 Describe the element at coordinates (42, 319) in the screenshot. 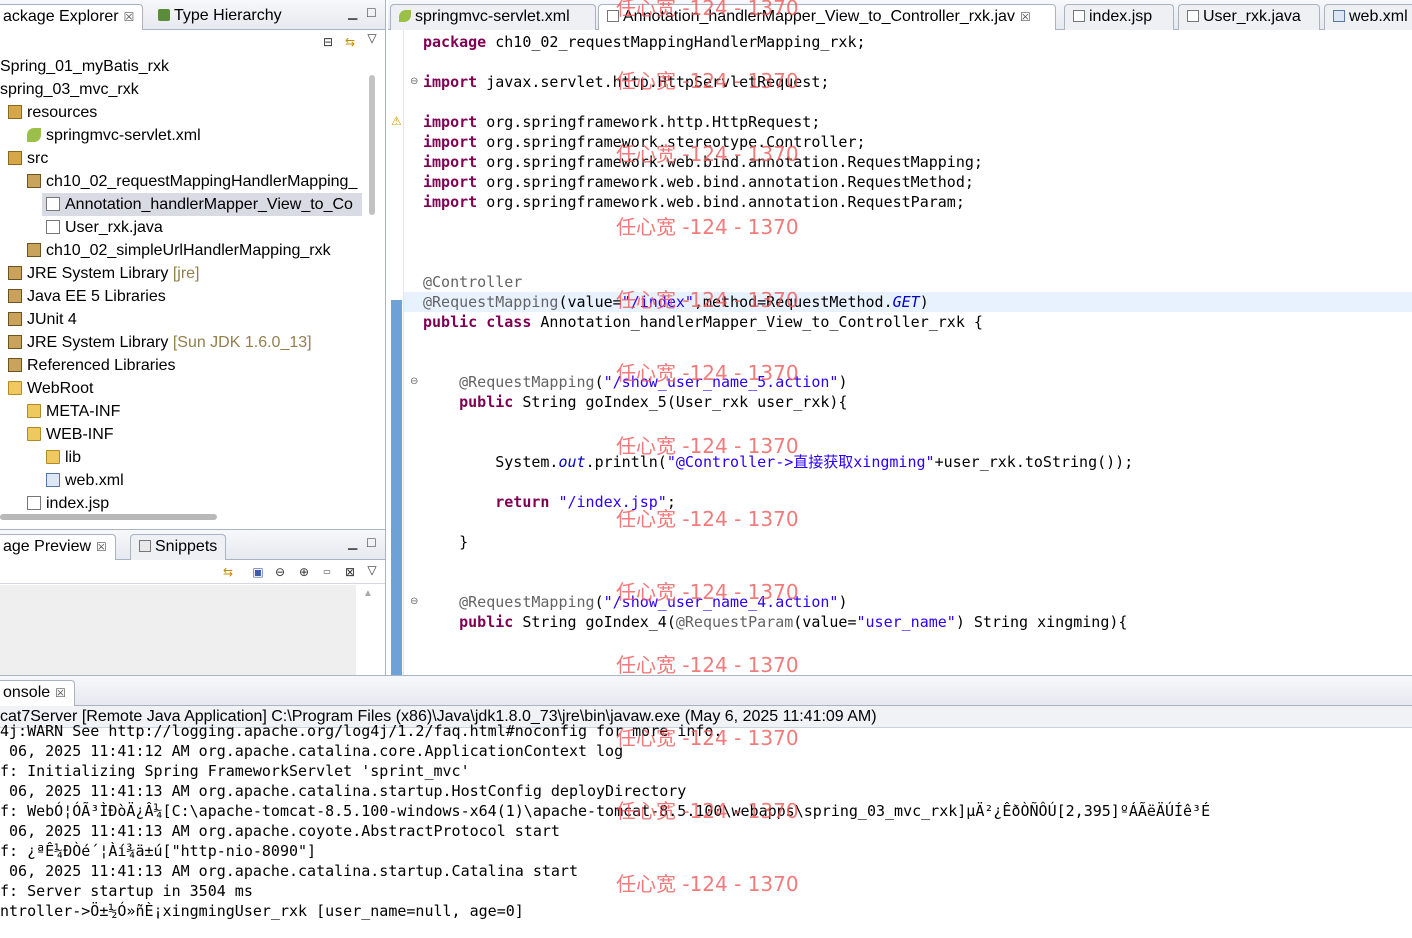

I see `tree-item: JUnit 4` at that location.